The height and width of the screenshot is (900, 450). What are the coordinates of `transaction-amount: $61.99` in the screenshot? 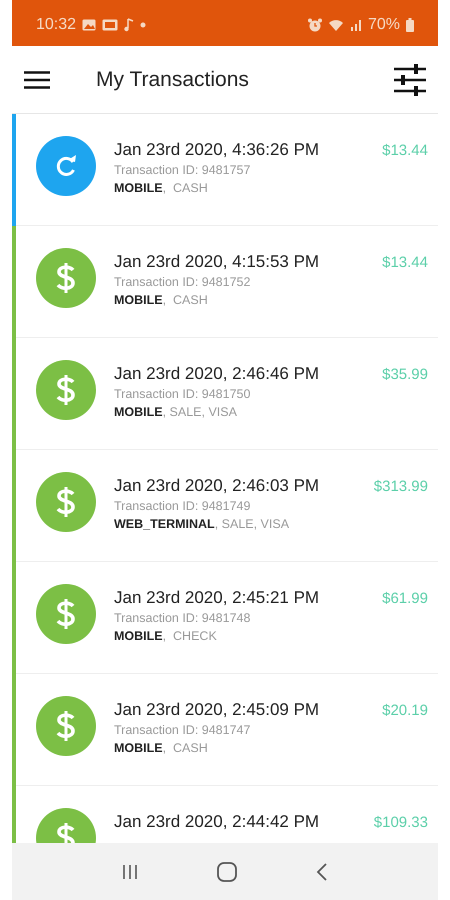 It's located at (405, 598).